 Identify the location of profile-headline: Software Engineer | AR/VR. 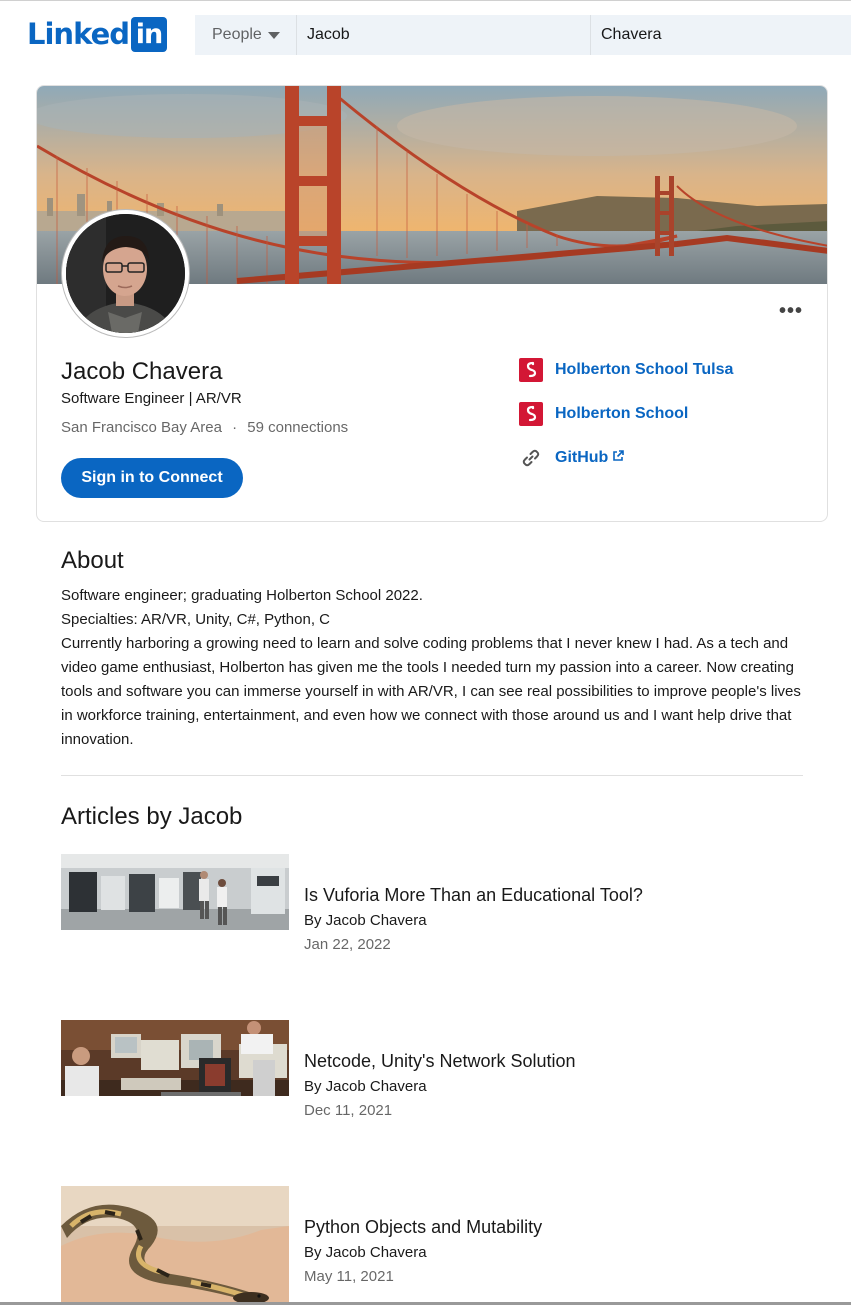
(151, 398).